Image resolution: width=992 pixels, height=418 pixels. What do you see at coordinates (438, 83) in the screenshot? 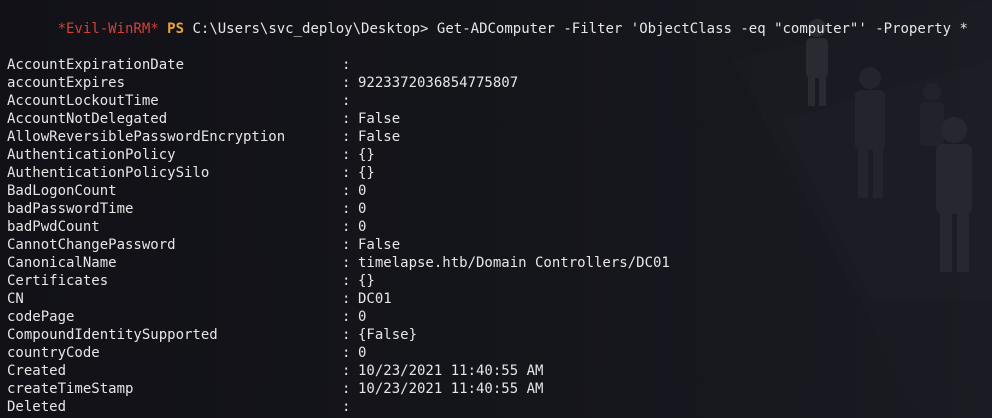
I see `property-value: 9223372036854775807` at bounding box center [438, 83].